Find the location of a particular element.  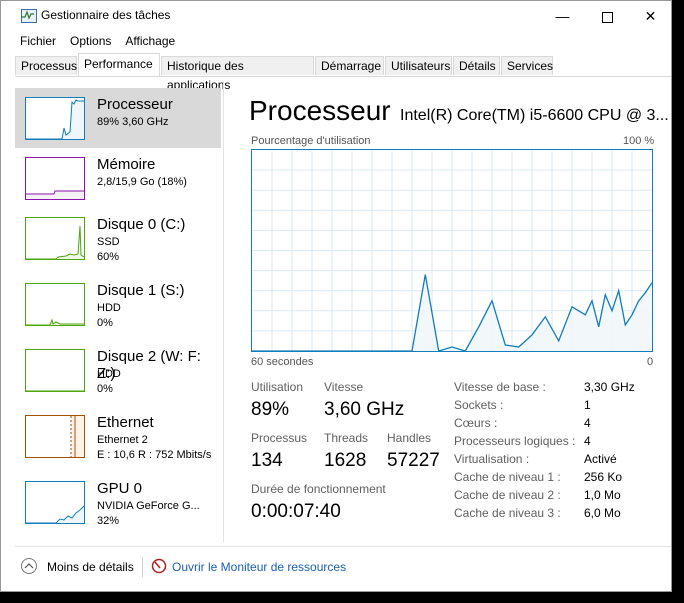

sidebar-item-disque-1: Disque 1 (S:) HDD 0% is located at coordinates (118, 304).